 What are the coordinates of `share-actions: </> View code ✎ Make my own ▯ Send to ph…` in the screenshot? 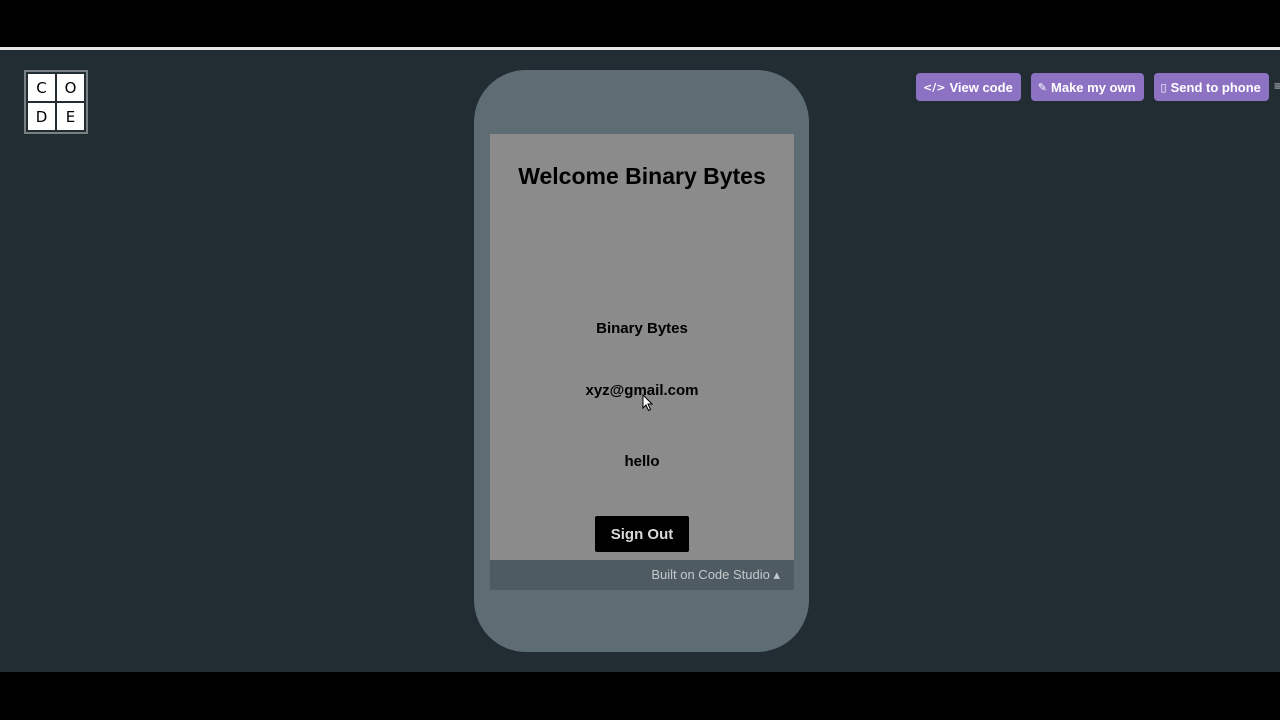 It's located at (1092, 87).